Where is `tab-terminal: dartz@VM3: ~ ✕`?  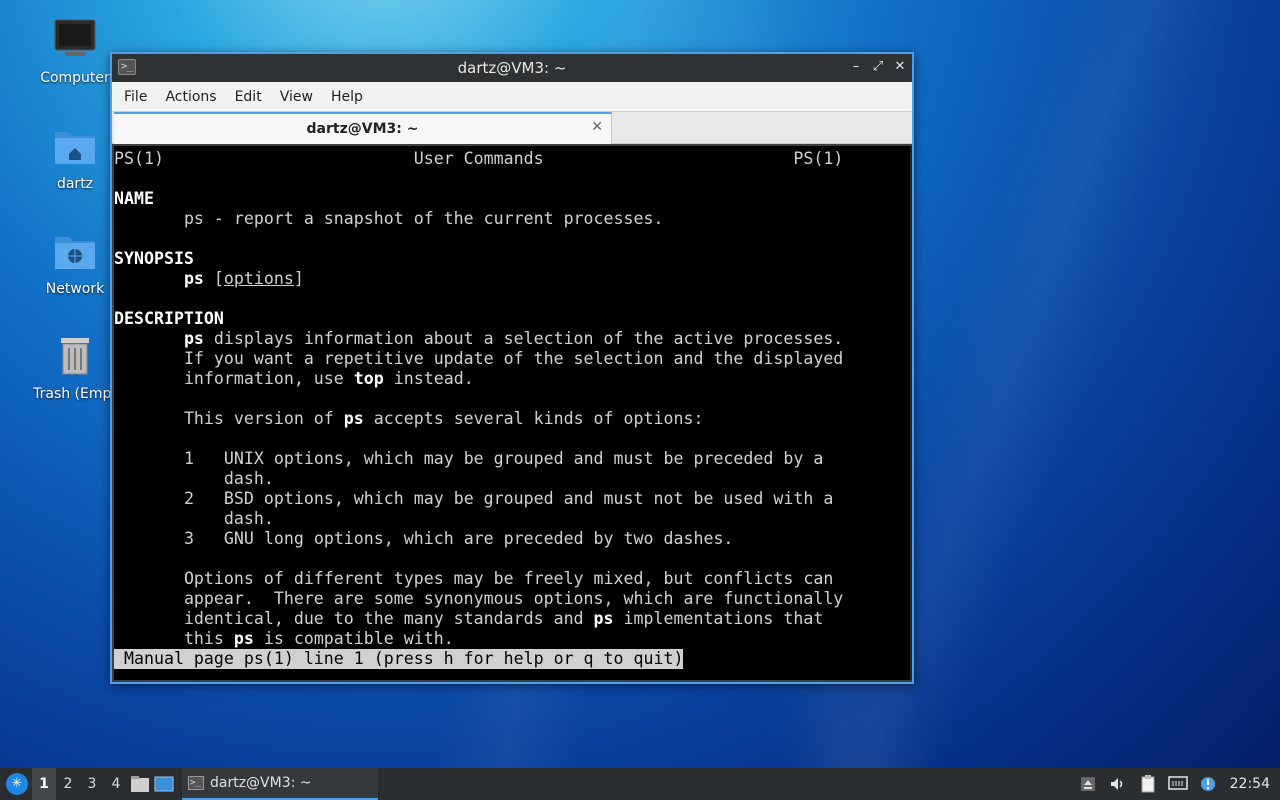
tab-terminal: dartz@VM3: ~ ✕ is located at coordinates (363, 128).